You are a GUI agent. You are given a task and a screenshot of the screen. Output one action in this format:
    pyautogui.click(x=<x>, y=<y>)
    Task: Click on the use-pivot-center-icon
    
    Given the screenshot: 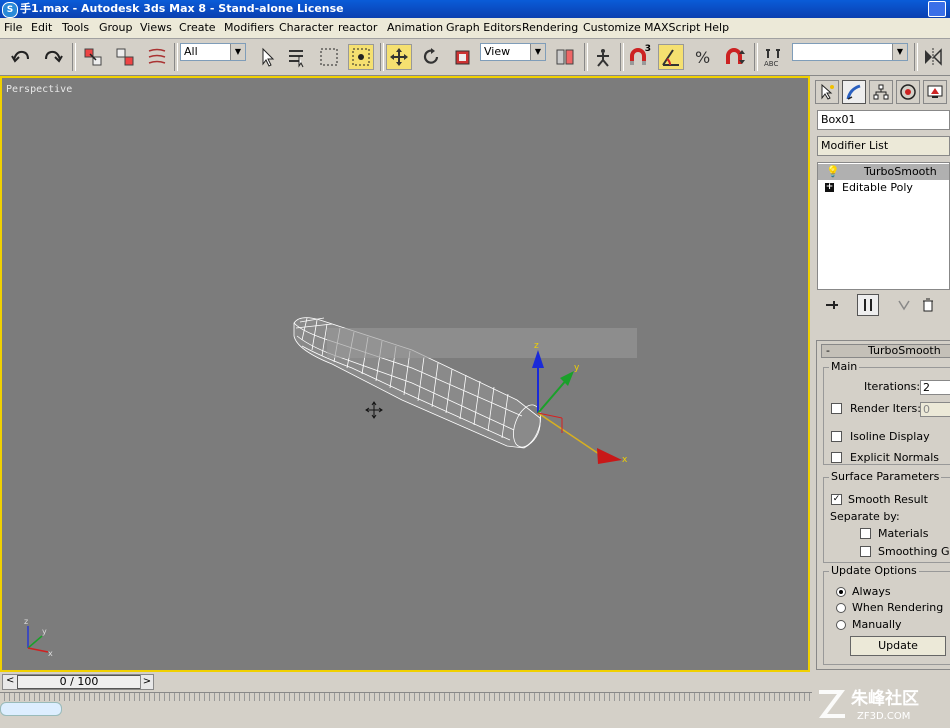 What is the action you would take?
    pyautogui.click(x=565, y=57)
    